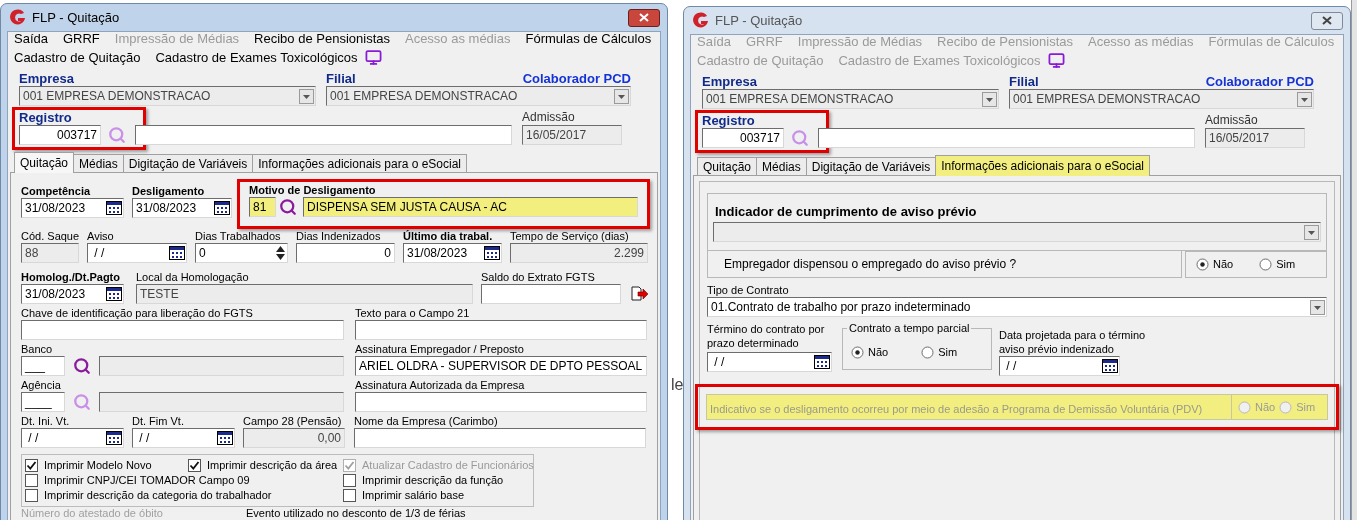 This screenshot has height=520, width=1357. Describe the element at coordinates (438, 480) in the screenshot. I see `checkbox: Imprimir descrição da função` at that location.